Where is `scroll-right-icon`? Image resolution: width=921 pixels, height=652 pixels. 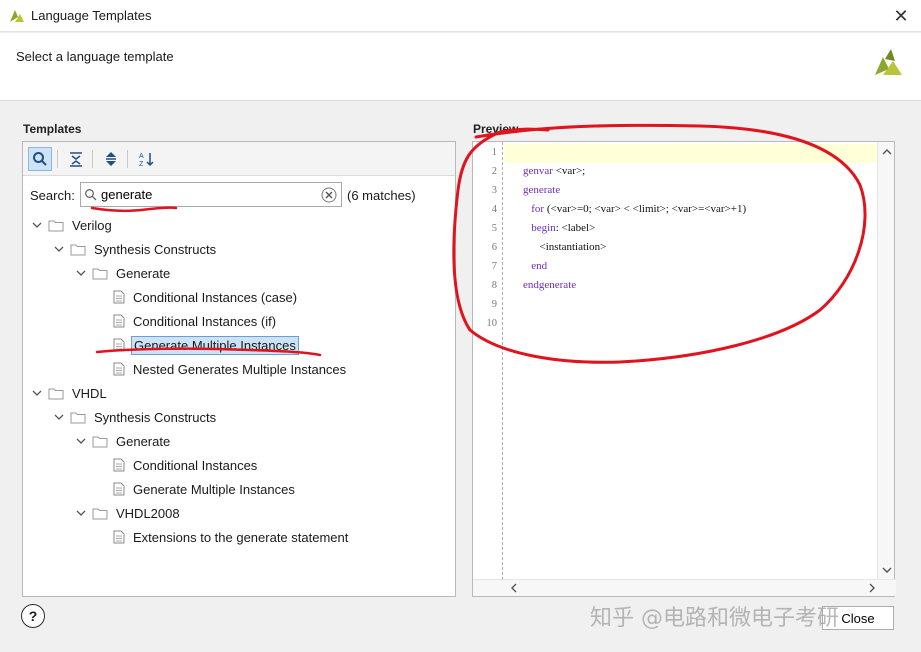
scroll-right-icon is located at coordinates (871, 588).